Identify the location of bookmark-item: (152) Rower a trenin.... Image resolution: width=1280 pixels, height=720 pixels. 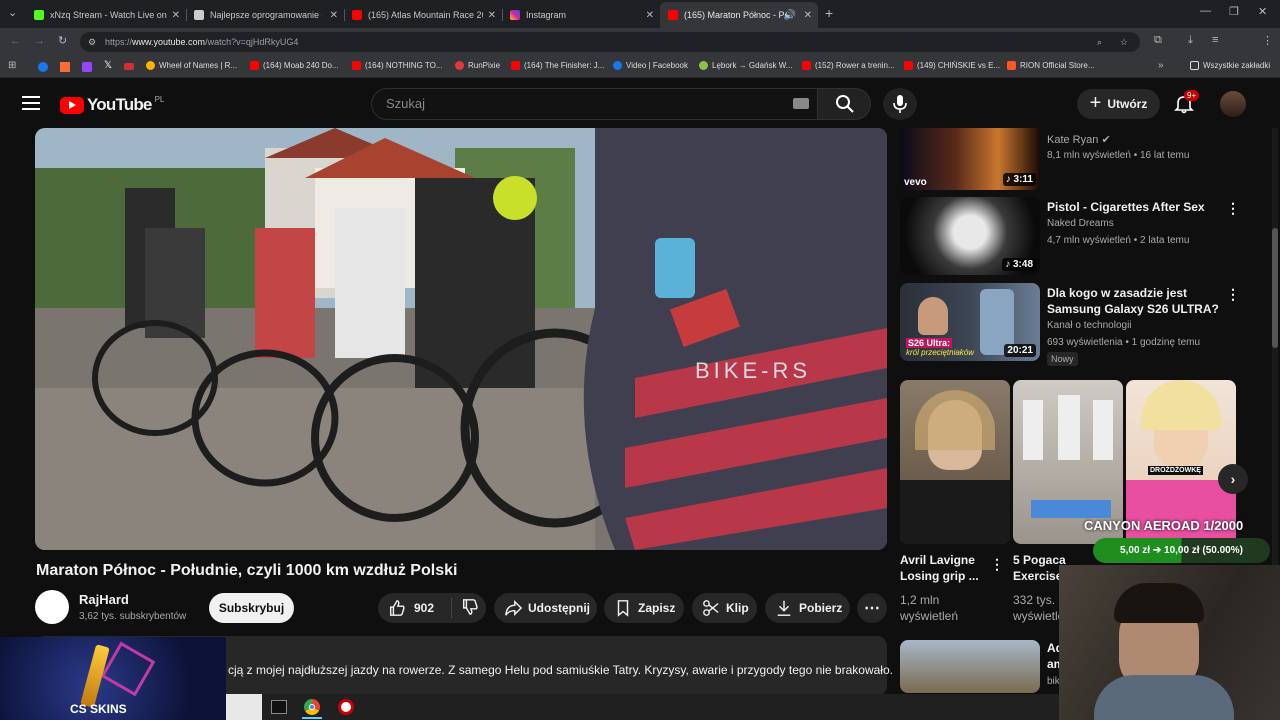
(848, 65).